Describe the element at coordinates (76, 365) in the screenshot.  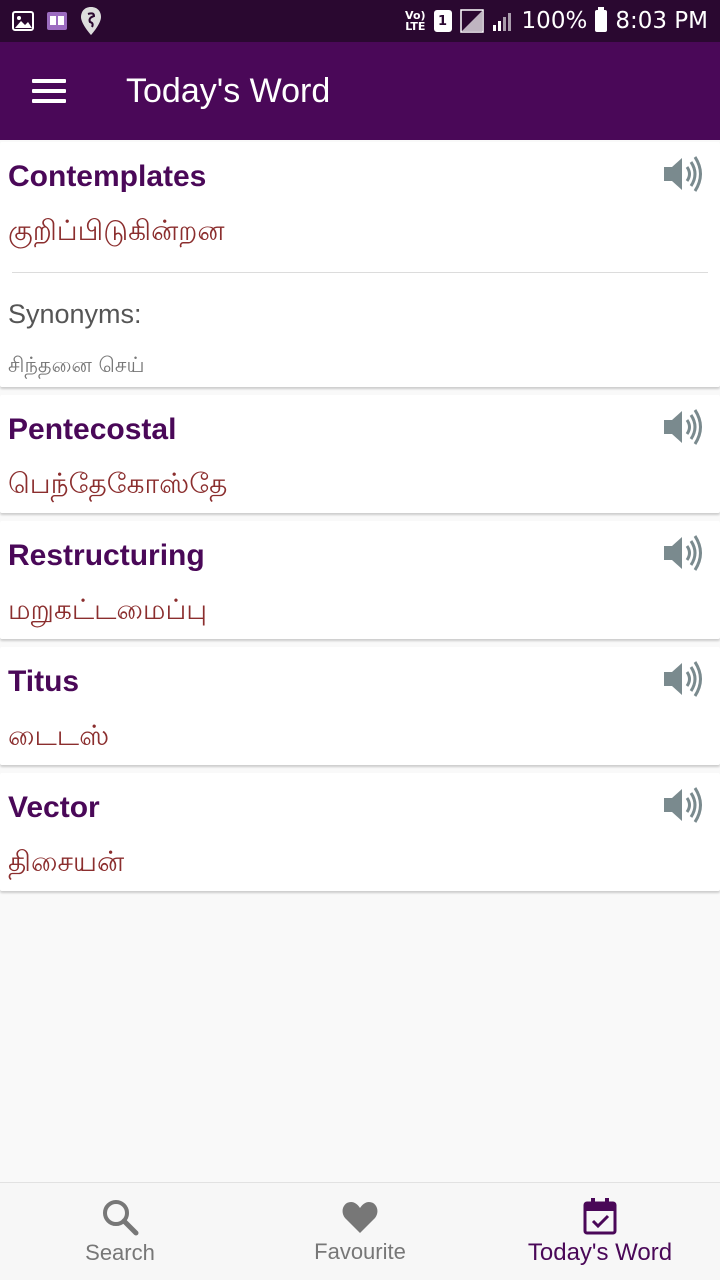
I see `synonyms-value: சிந்தனை செய்` at that location.